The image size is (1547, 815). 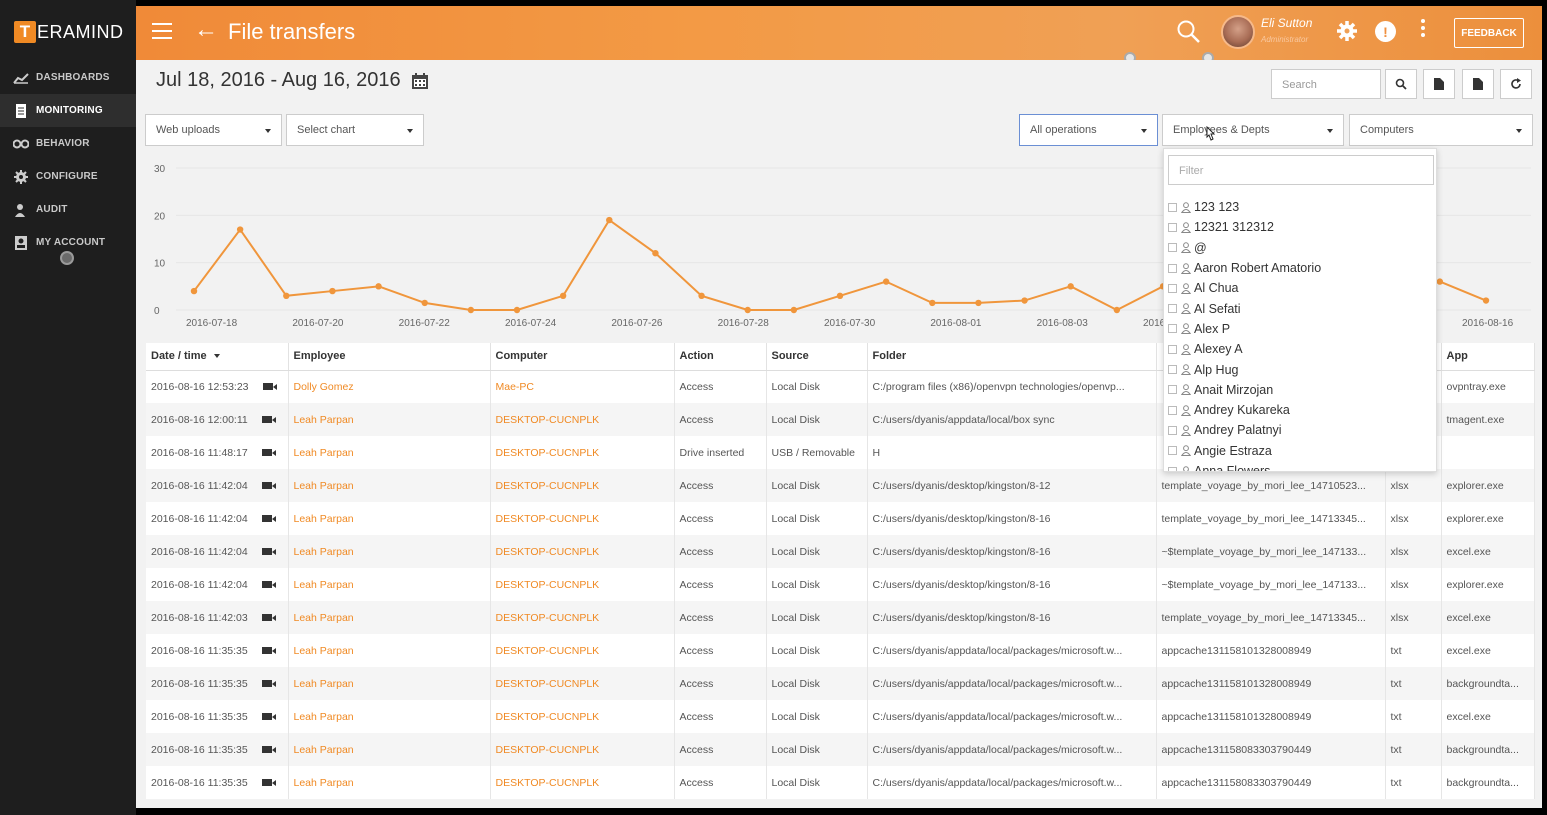 I want to click on more-vert-icon, so click(x=1424, y=29).